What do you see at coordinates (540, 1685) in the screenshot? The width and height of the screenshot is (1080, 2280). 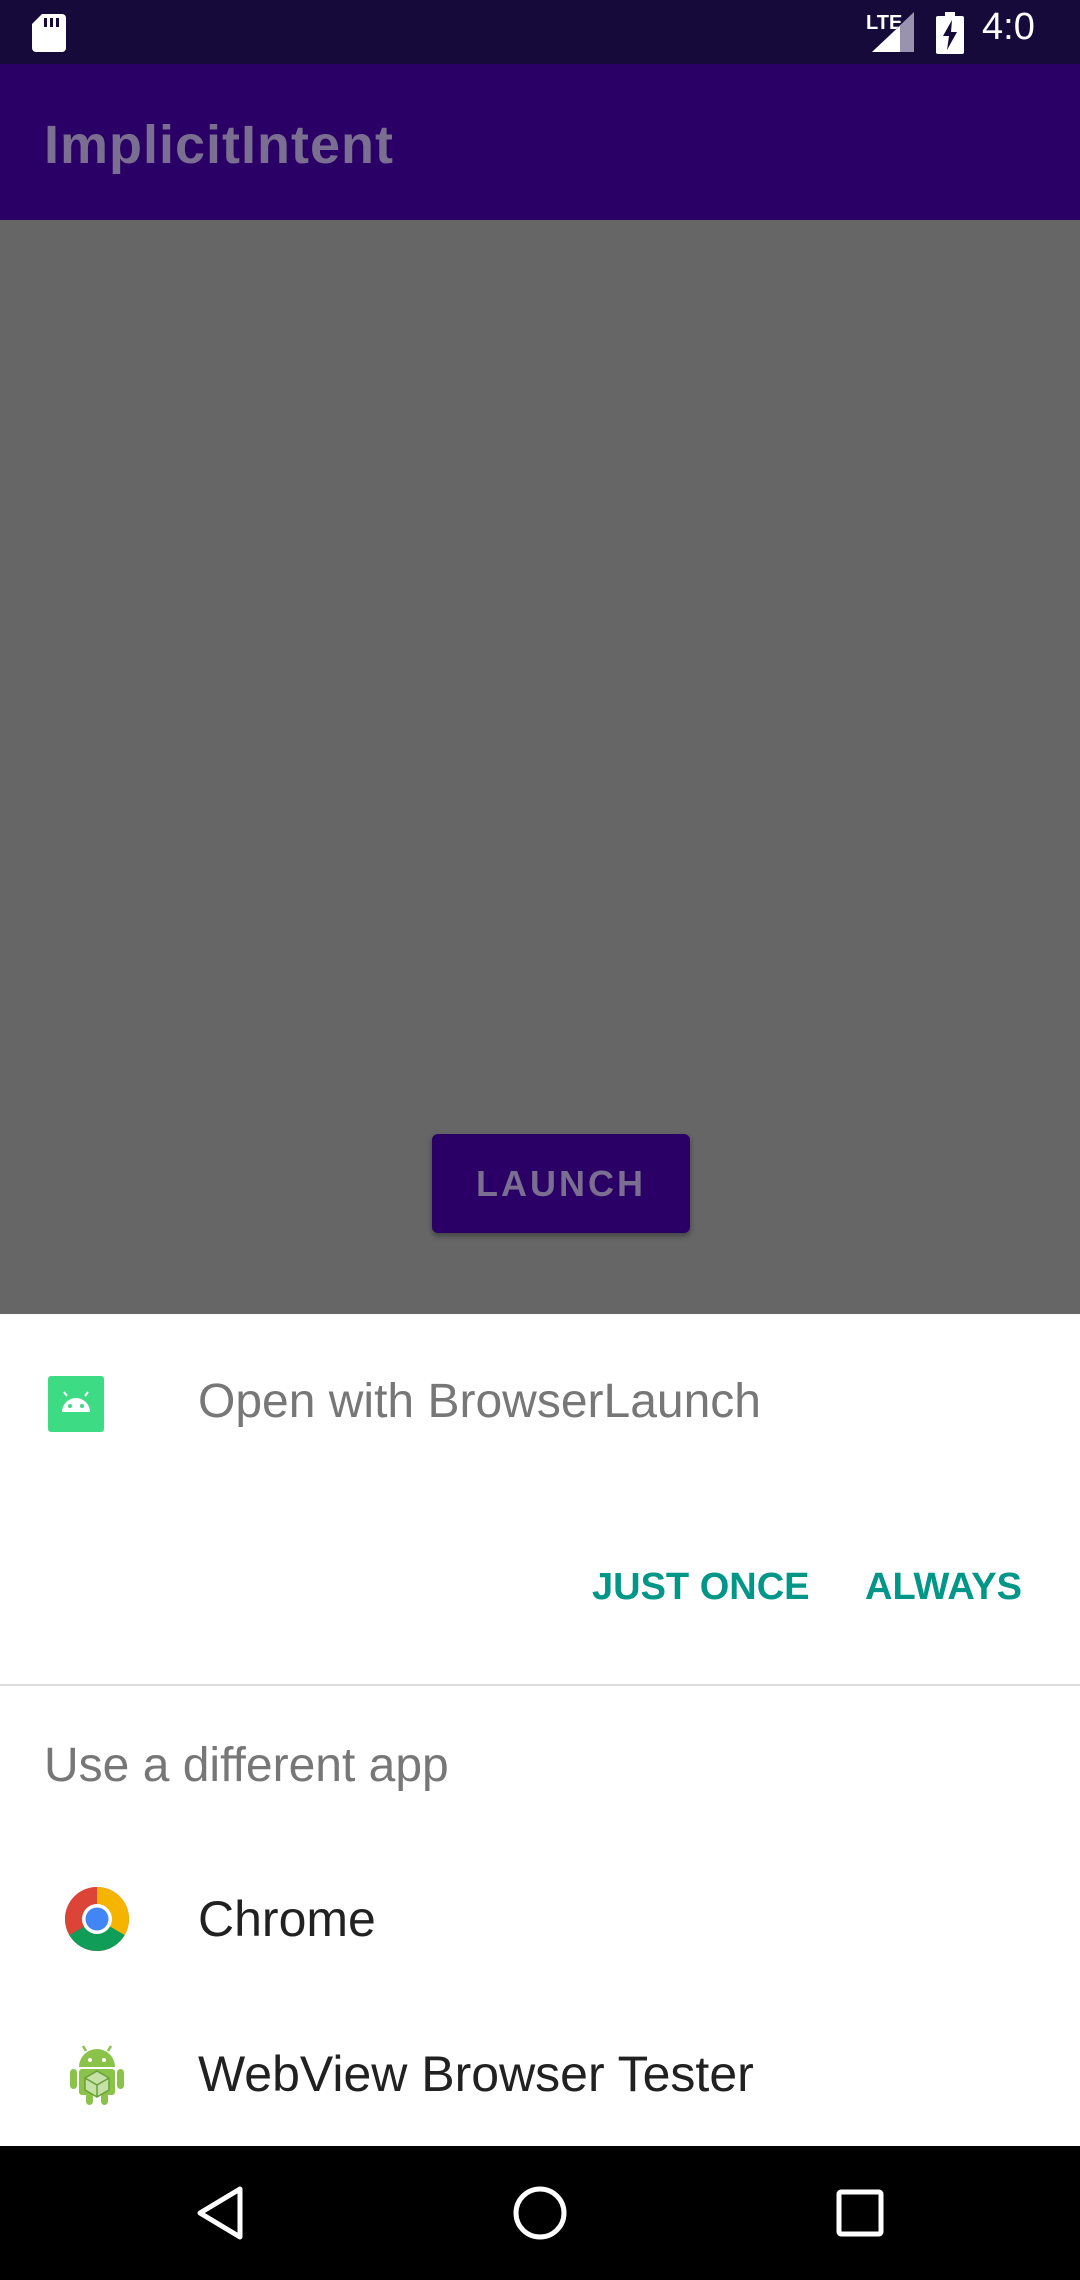 I see `divider` at bounding box center [540, 1685].